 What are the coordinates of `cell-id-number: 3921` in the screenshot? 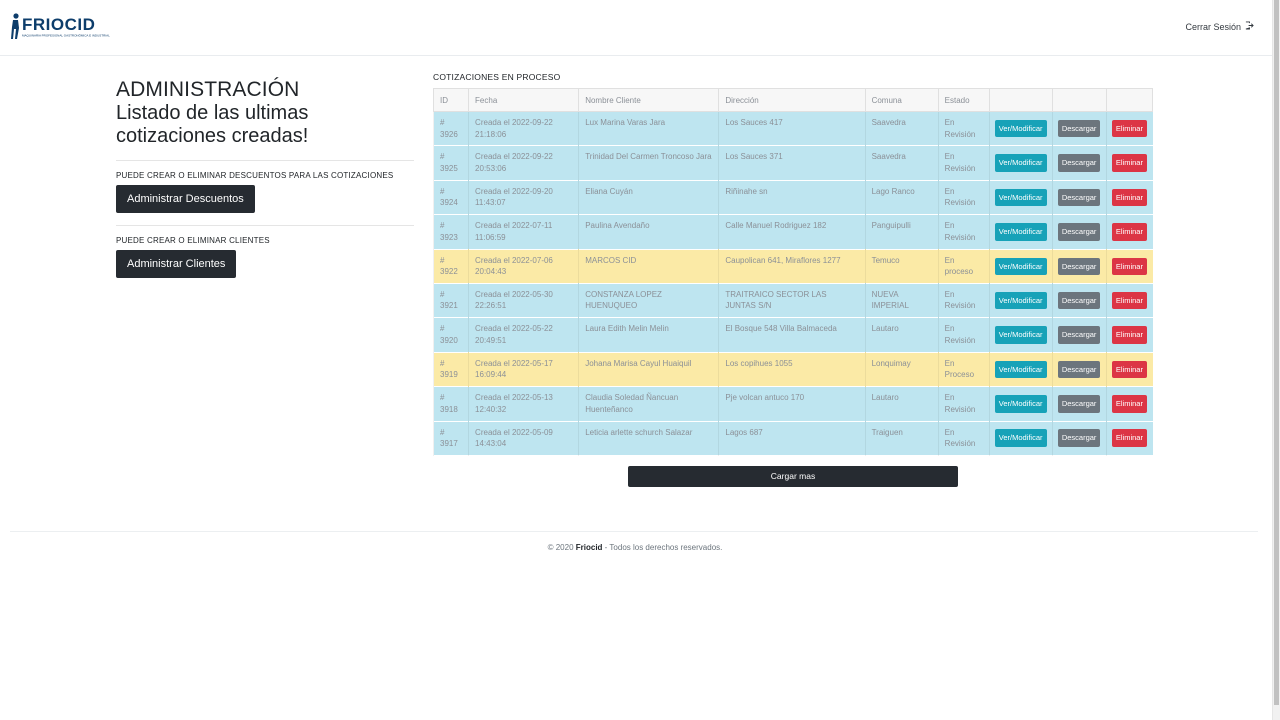 It's located at (449, 306).